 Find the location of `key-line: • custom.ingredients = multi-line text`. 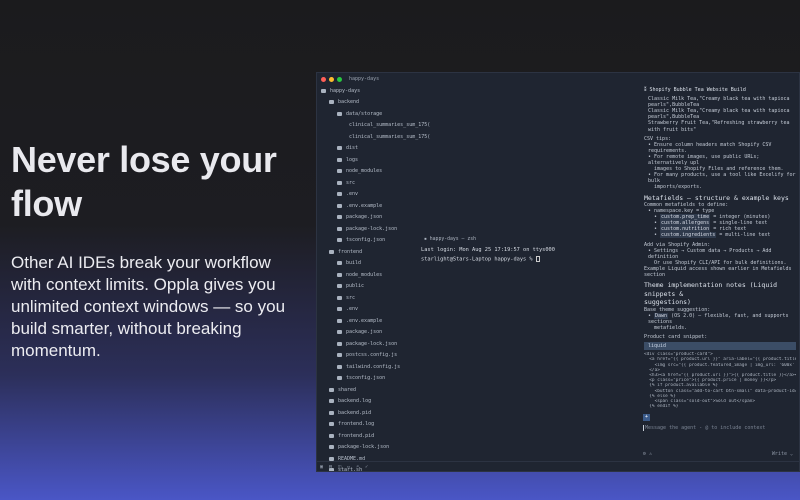

key-line: • custom.ingredients = multi-line text is located at coordinates (712, 235).